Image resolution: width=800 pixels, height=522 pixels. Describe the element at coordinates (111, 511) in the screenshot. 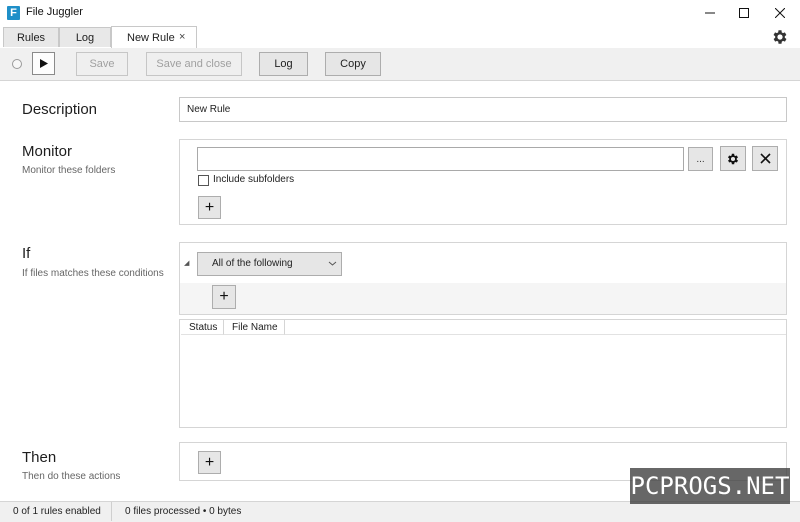

I see `status-divider` at that location.